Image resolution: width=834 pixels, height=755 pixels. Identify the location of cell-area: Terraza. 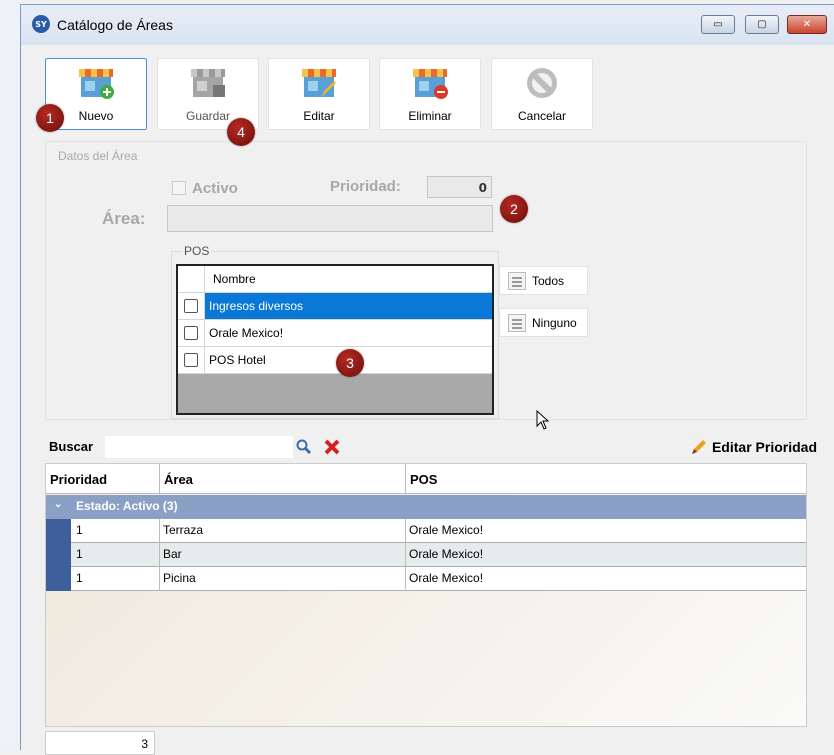
(183, 530).